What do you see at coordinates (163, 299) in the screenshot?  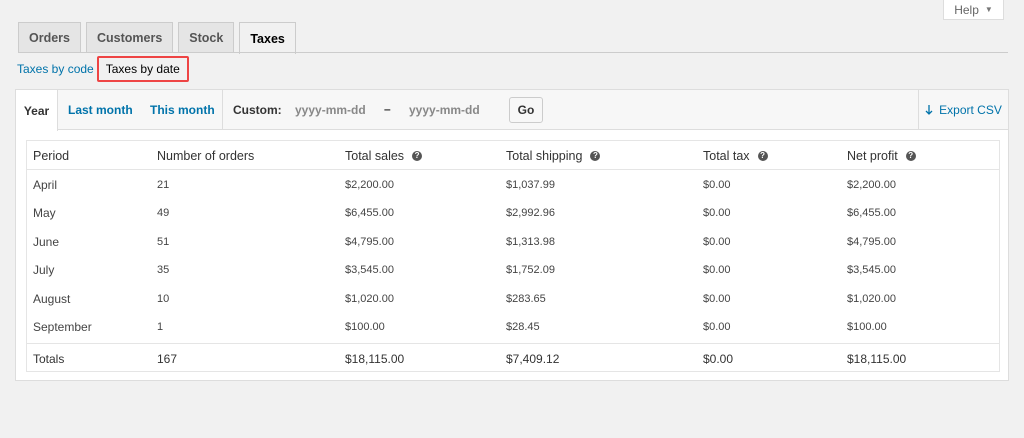 I see `cell-orders: 10` at bounding box center [163, 299].